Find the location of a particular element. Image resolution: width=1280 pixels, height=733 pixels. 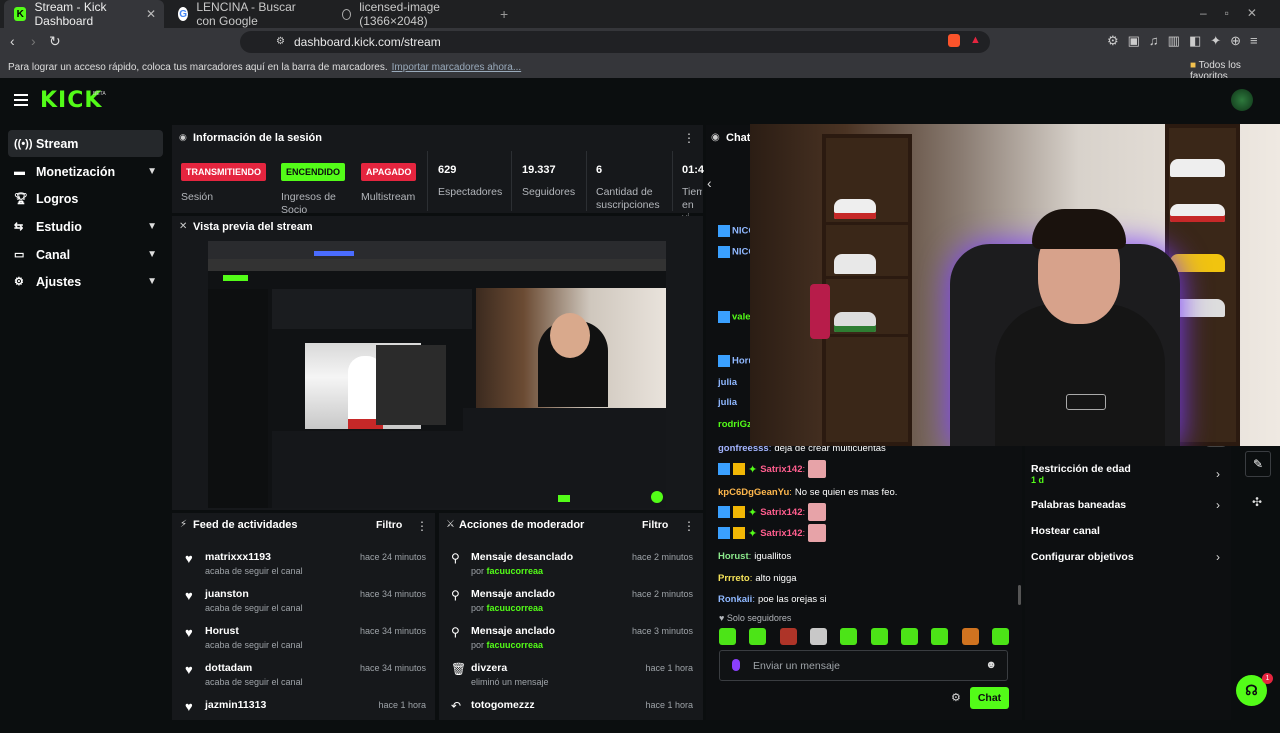

host-channel-item: Hostear canal is located at coordinates (1065, 531).